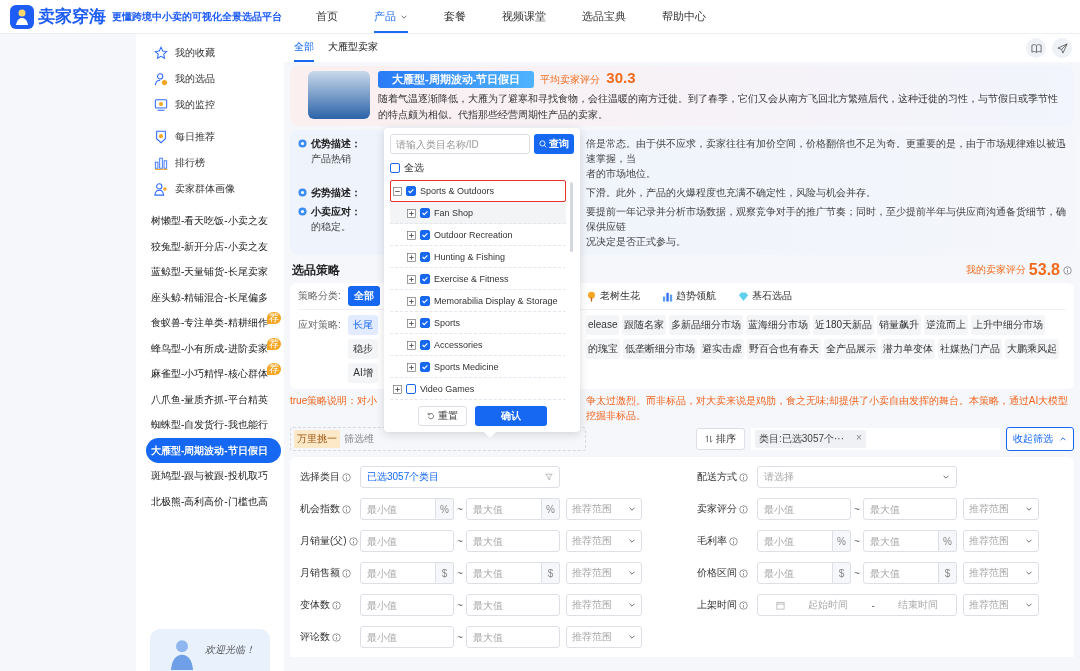  Describe the element at coordinates (213, 476) in the screenshot. I see `seller-type-item: 斑鸠型-跟与被跟-投机取巧` at that location.